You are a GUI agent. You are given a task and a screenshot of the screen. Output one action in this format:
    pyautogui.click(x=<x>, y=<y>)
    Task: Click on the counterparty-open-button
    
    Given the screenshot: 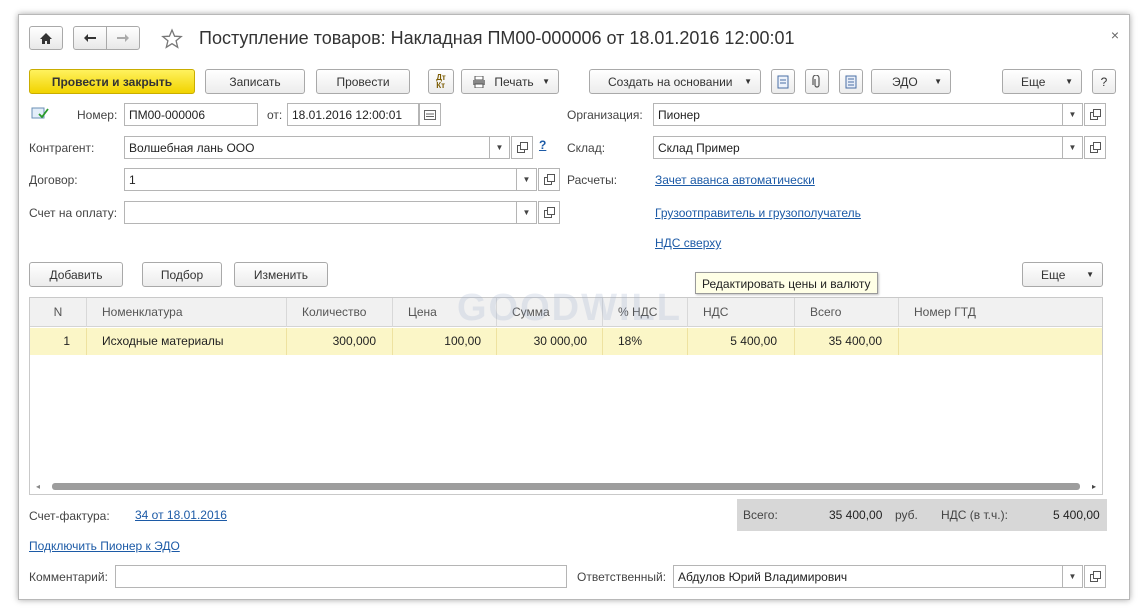 What is the action you would take?
    pyautogui.click(x=522, y=147)
    